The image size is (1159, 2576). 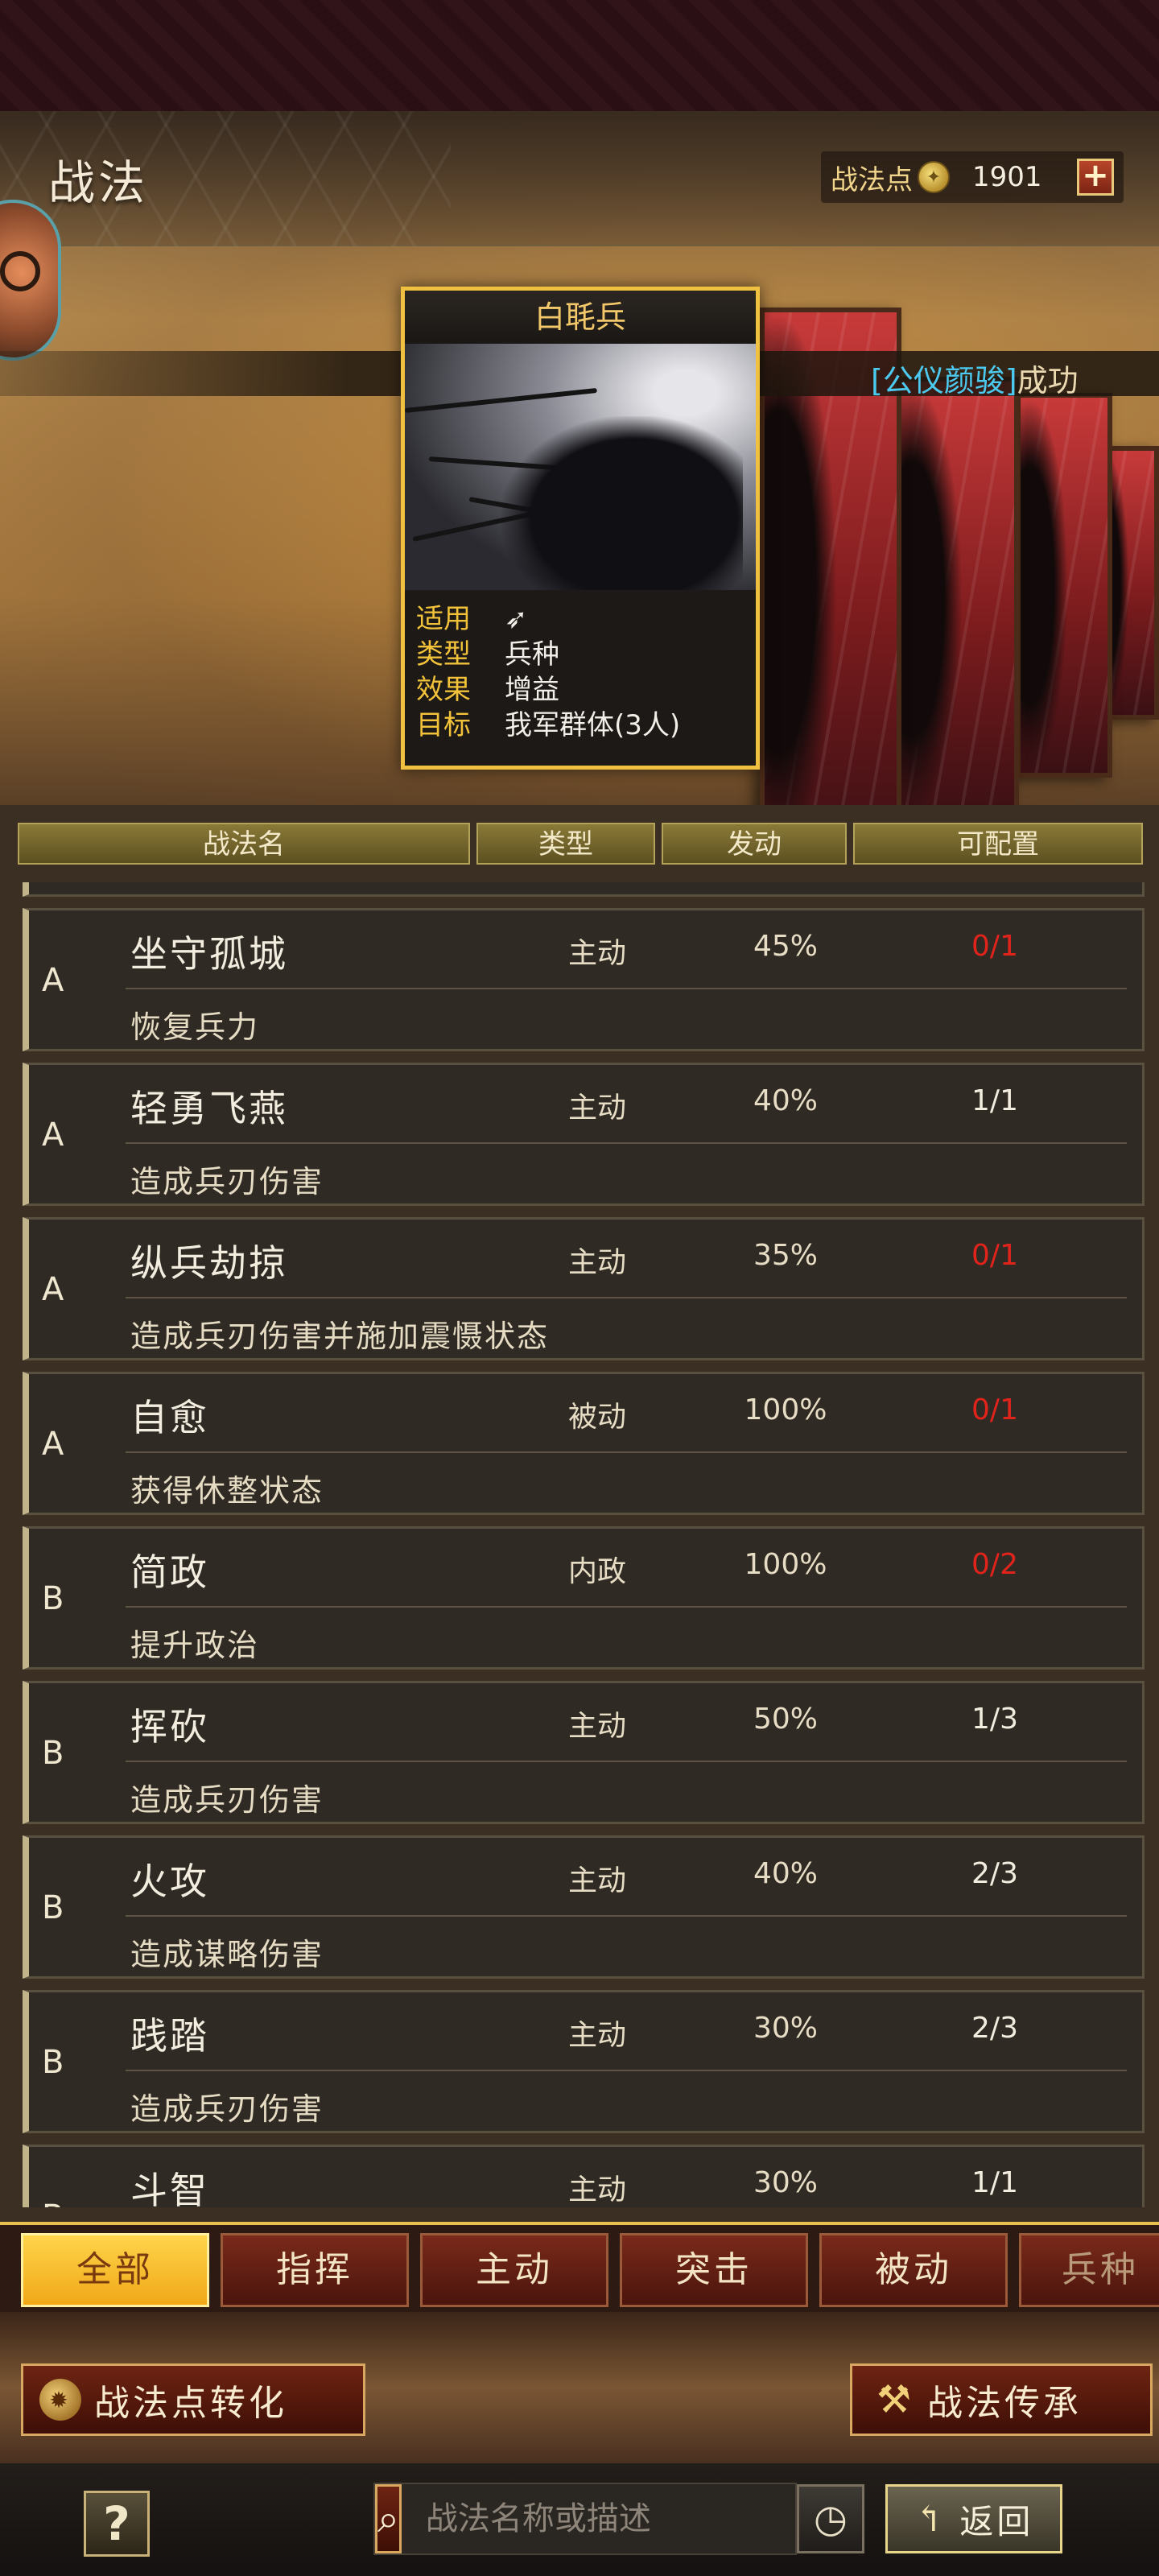 What do you see at coordinates (998, 844) in the screenshot?
I see `column-header-config: 可配置` at bounding box center [998, 844].